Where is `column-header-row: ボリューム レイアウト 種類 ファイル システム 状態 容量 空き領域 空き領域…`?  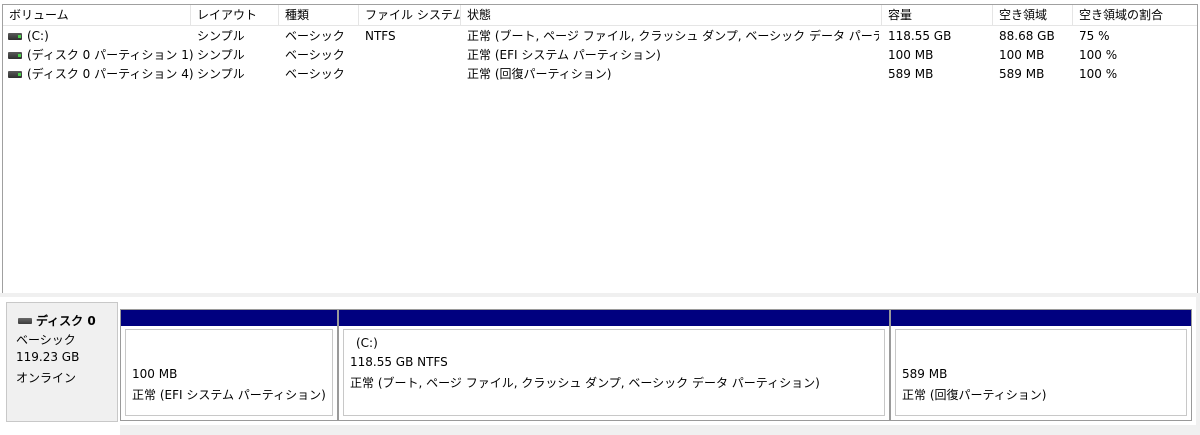 column-header-row: ボリューム レイアウト 種類 ファイル システム 状態 容量 空き領域 空き領域… is located at coordinates (600, 15).